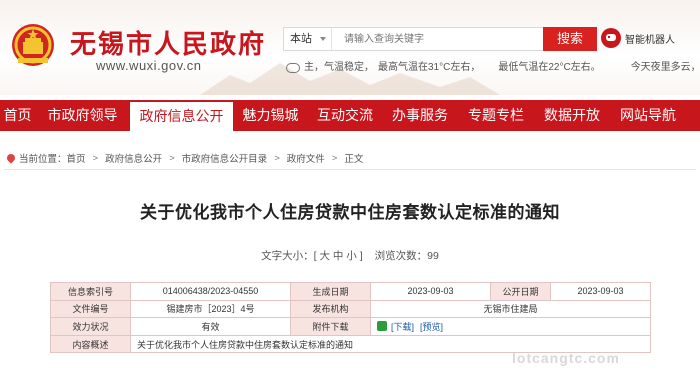 This screenshot has width=700, height=386. I want to click on article-meta: 文字大小：[ 大 中 小 ] 浏览次数：99, so click(350, 255).